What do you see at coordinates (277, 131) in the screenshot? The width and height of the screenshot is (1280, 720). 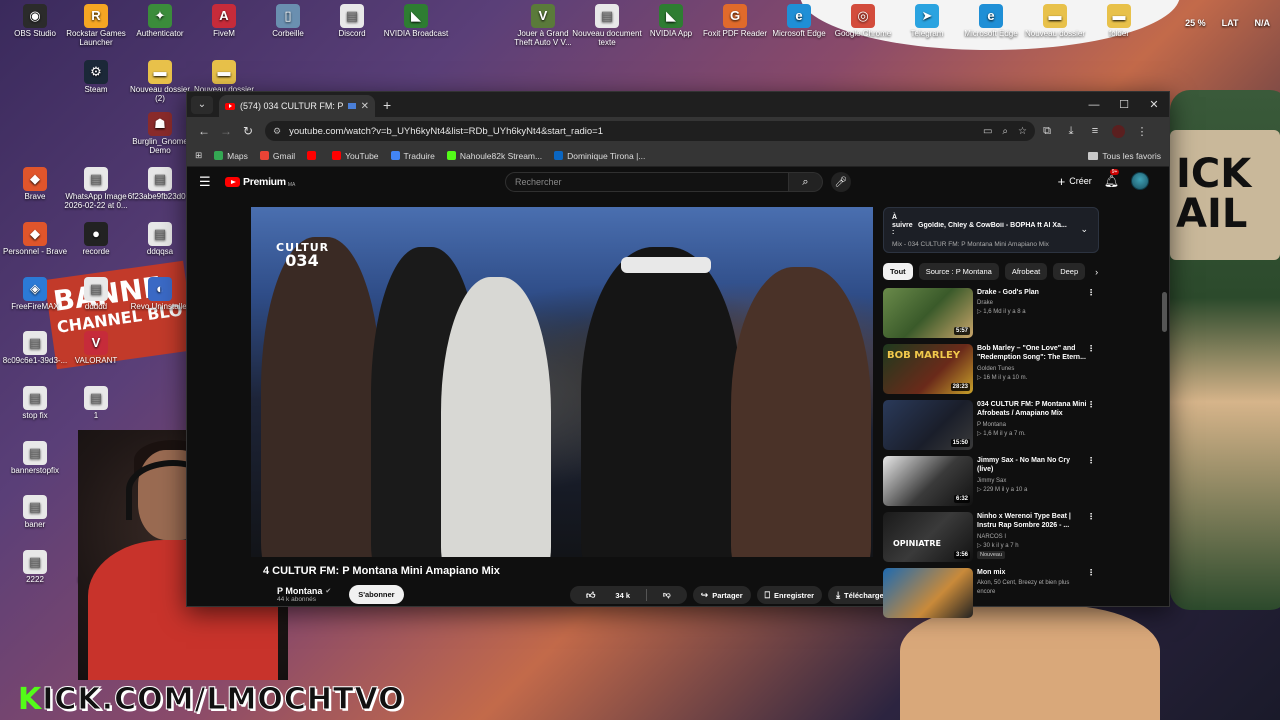 I see `site-info-icon: ⚙` at bounding box center [277, 131].